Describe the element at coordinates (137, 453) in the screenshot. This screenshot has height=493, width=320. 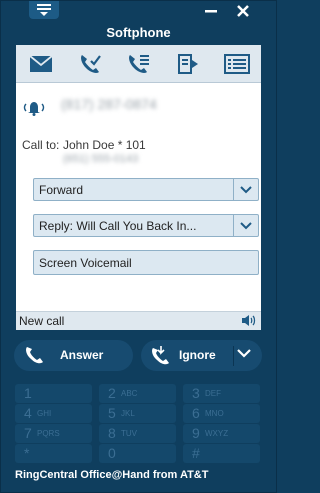
I see `key-0: 0` at that location.